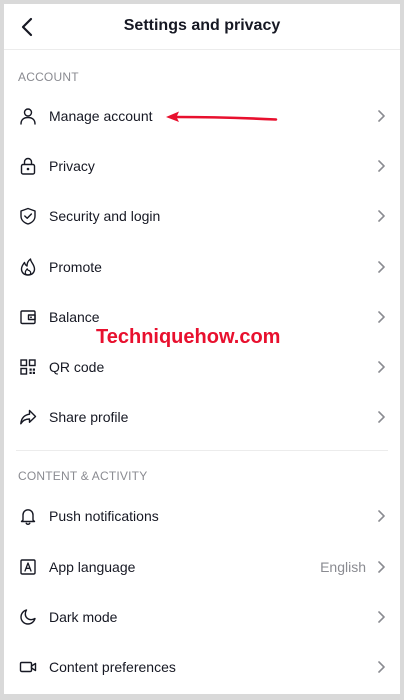 This screenshot has height=700, width=404. What do you see at coordinates (28, 567) in the screenshot?
I see `language-icon` at bounding box center [28, 567].